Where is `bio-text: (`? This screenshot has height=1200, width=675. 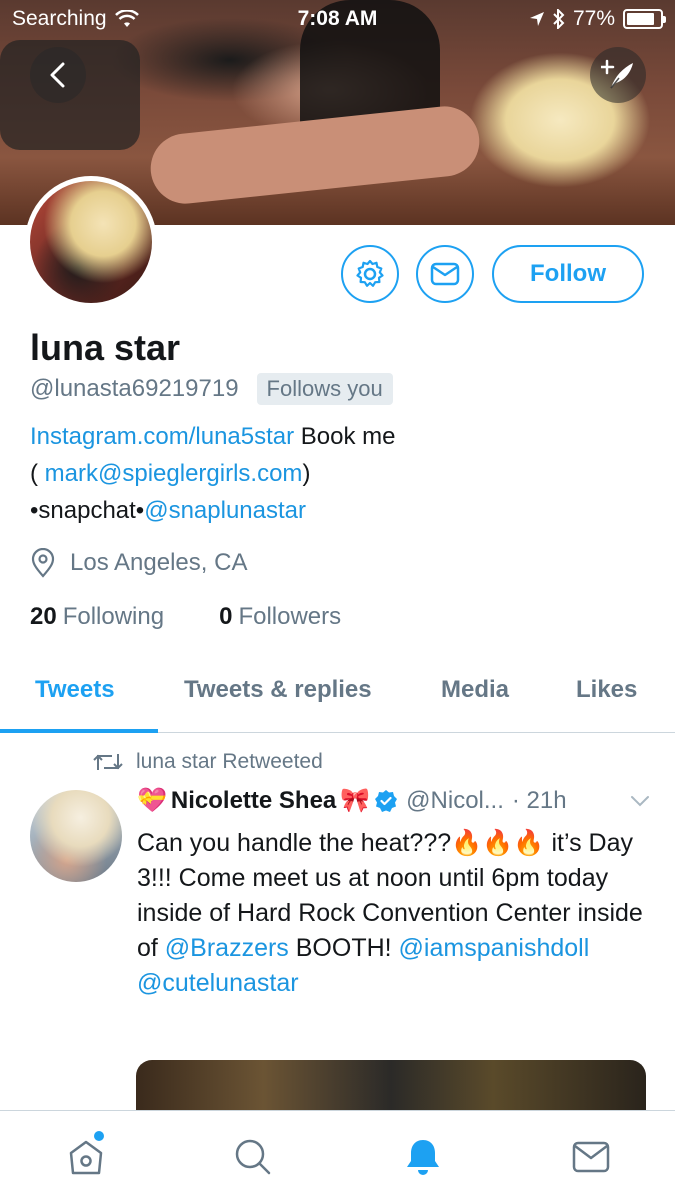
bio-text: ( is located at coordinates (37, 473).